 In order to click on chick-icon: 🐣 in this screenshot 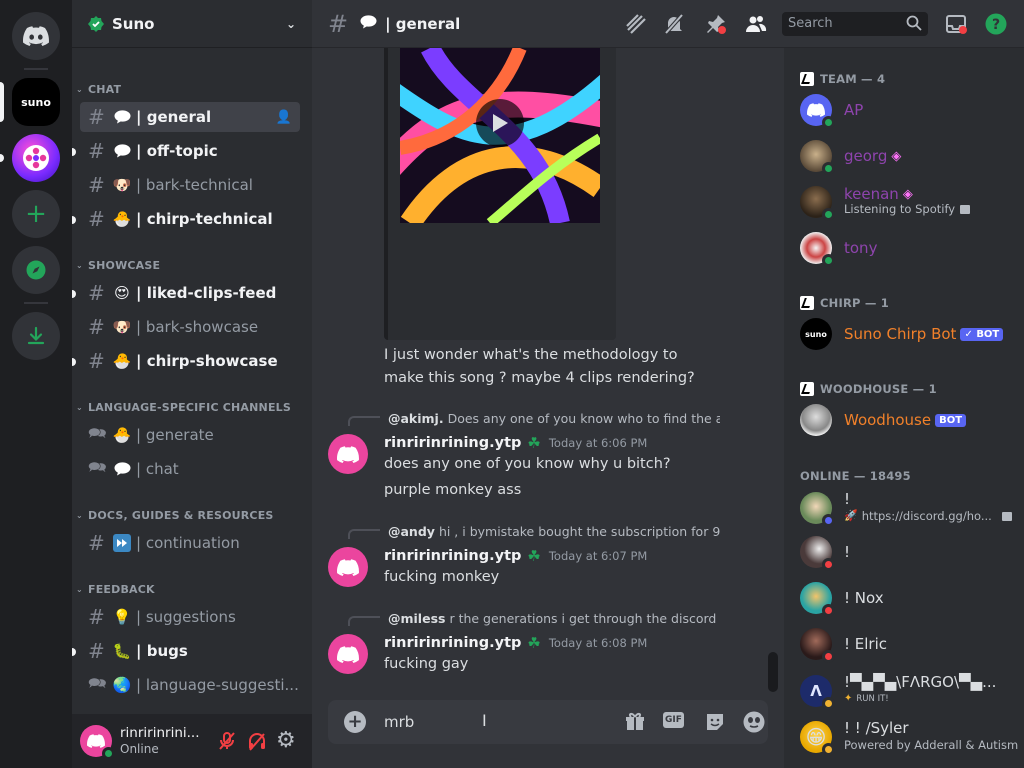, I will do `click(122, 219)`.